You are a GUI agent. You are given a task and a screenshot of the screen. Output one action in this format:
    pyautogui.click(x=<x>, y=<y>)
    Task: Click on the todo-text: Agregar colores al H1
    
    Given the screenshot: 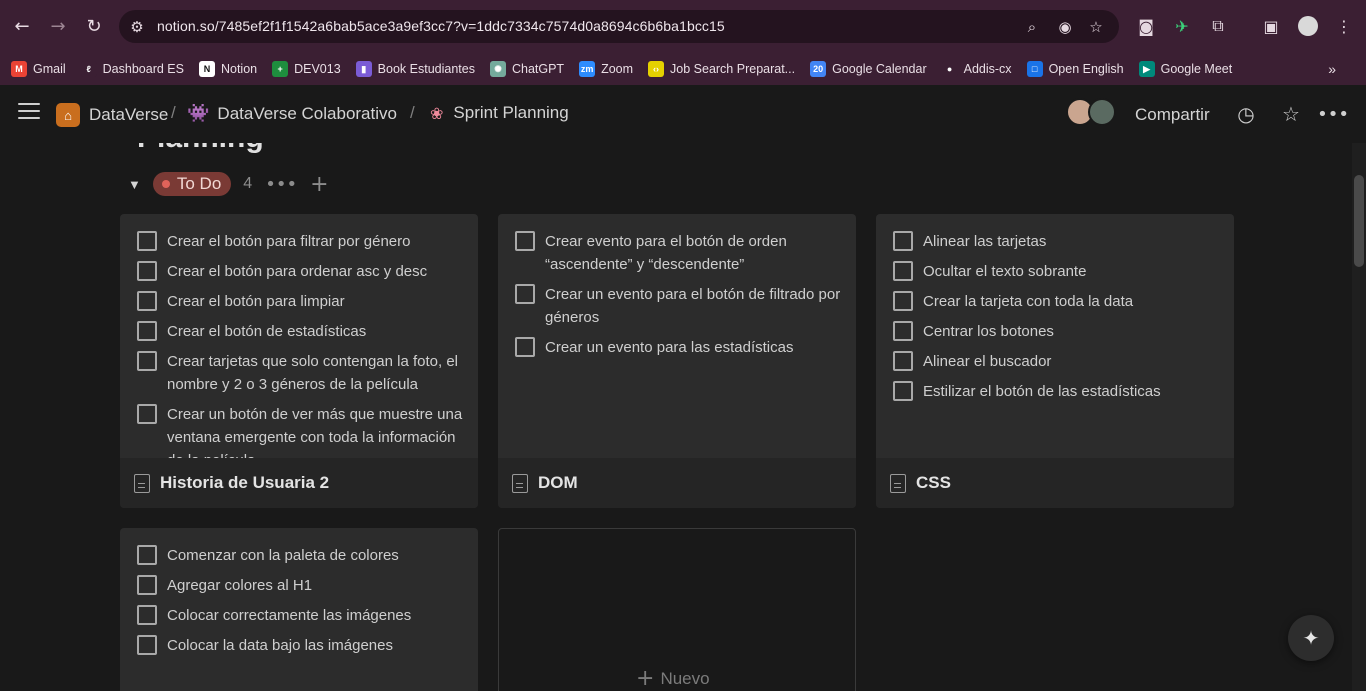 What is the action you would take?
    pyautogui.click(x=240, y=585)
    